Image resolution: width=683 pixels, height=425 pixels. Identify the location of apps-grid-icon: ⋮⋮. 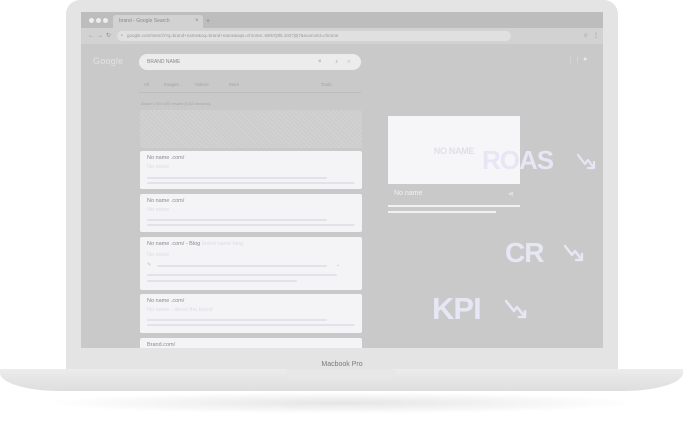
(574, 60).